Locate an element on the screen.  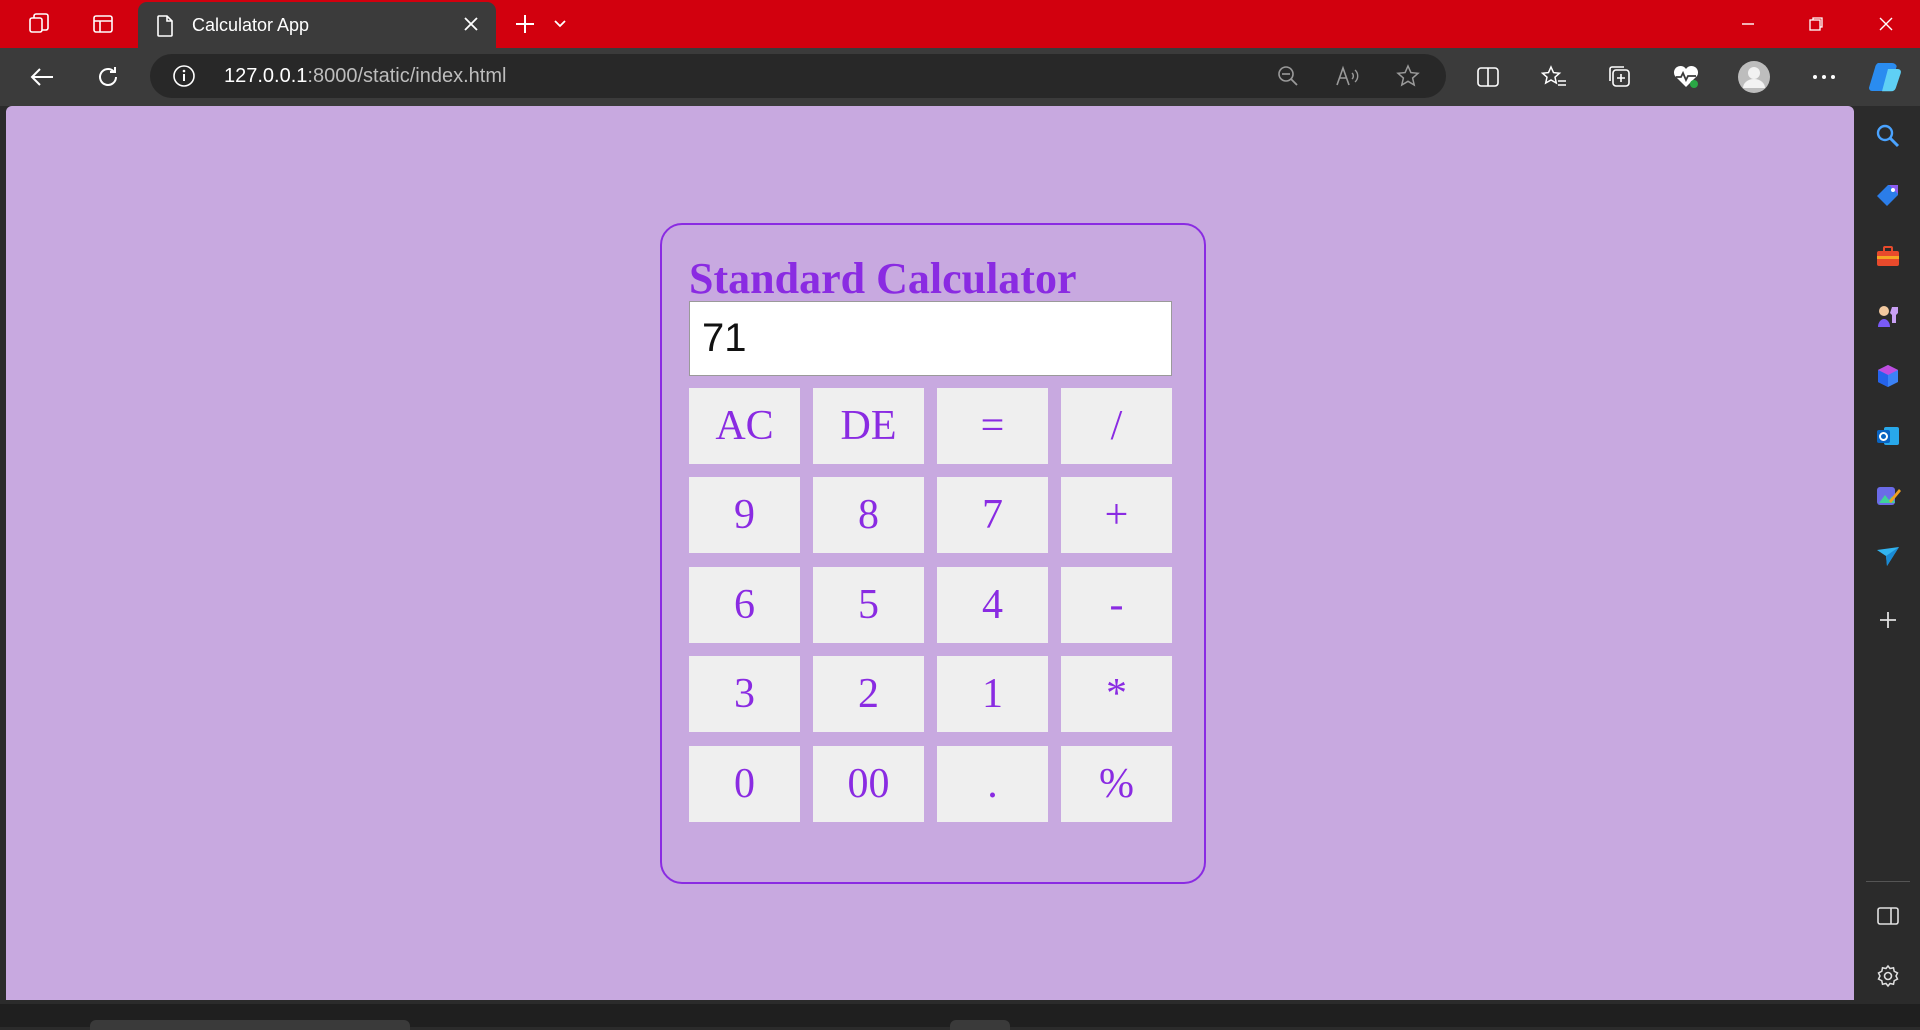
browser-toolbar: 127.0.0.1:8000/static/index.html is located at coordinates (960, 77).